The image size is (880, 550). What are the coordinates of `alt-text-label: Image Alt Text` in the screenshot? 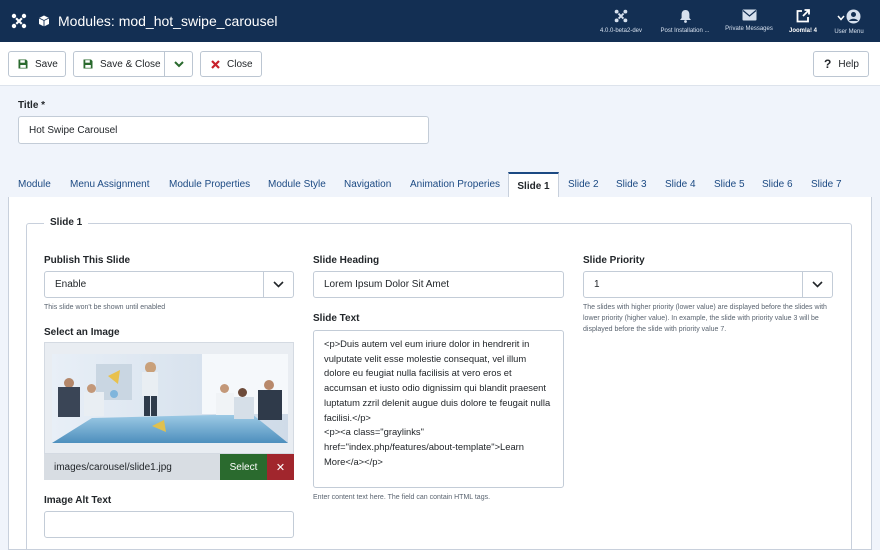 It's located at (78, 500).